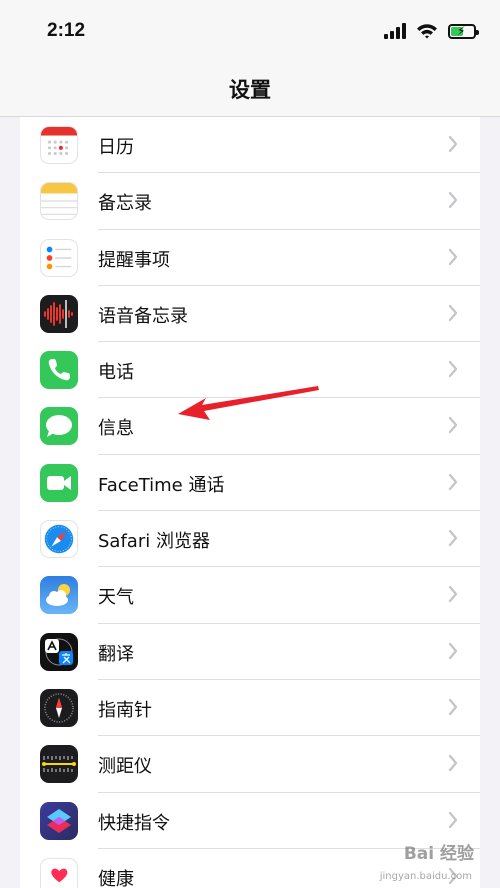 Image resolution: width=500 pixels, height=888 pixels. What do you see at coordinates (248, 403) in the screenshot?
I see `red-annotation-arrow` at bounding box center [248, 403].